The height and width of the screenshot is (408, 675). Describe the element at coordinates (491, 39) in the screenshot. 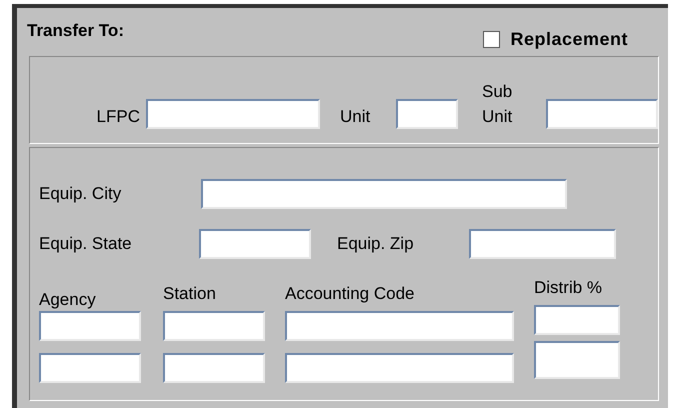

I see `checkbox` at that location.